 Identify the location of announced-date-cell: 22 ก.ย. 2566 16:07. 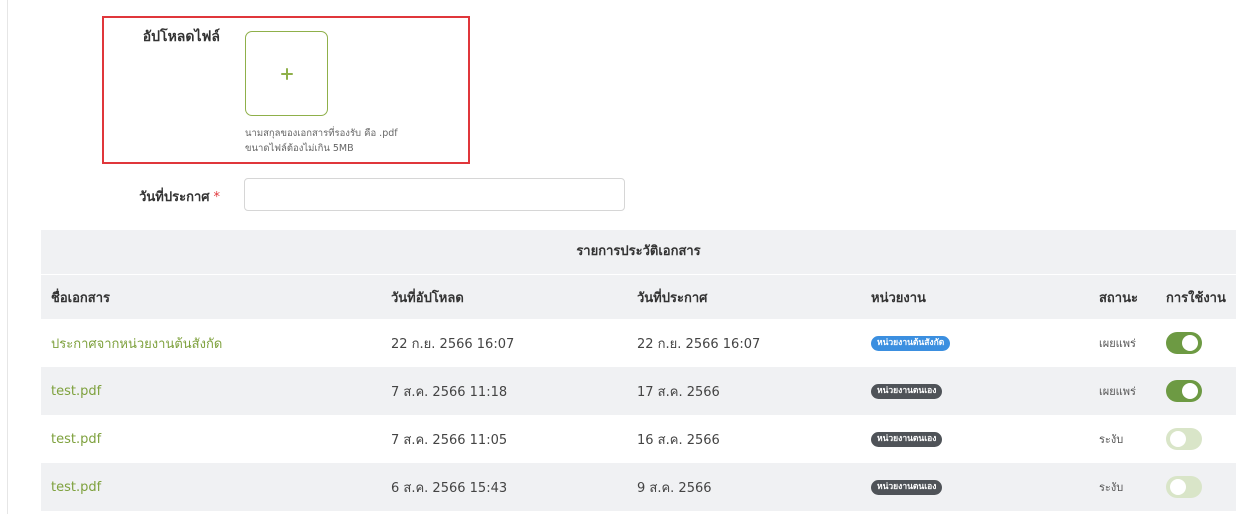
(699, 344).